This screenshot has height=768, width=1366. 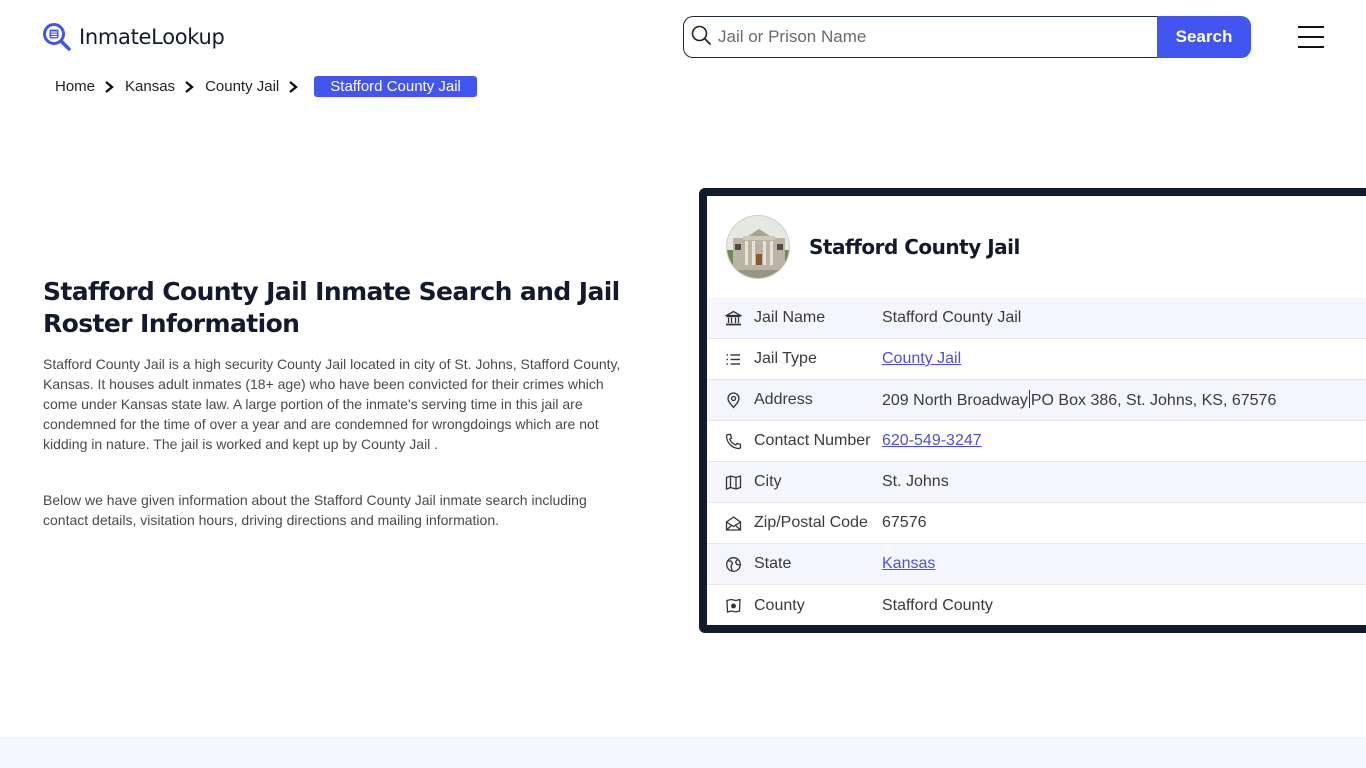 What do you see at coordinates (1036, 482) in the screenshot?
I see `info-row-city: City St. Johns` at bounding box center [1036, 482].